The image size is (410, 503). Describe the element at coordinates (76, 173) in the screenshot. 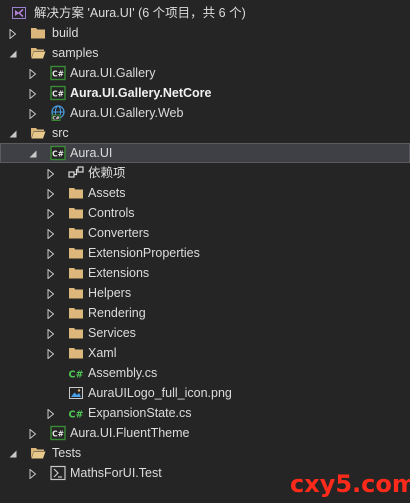

I see `dependencies-icon` at that location.